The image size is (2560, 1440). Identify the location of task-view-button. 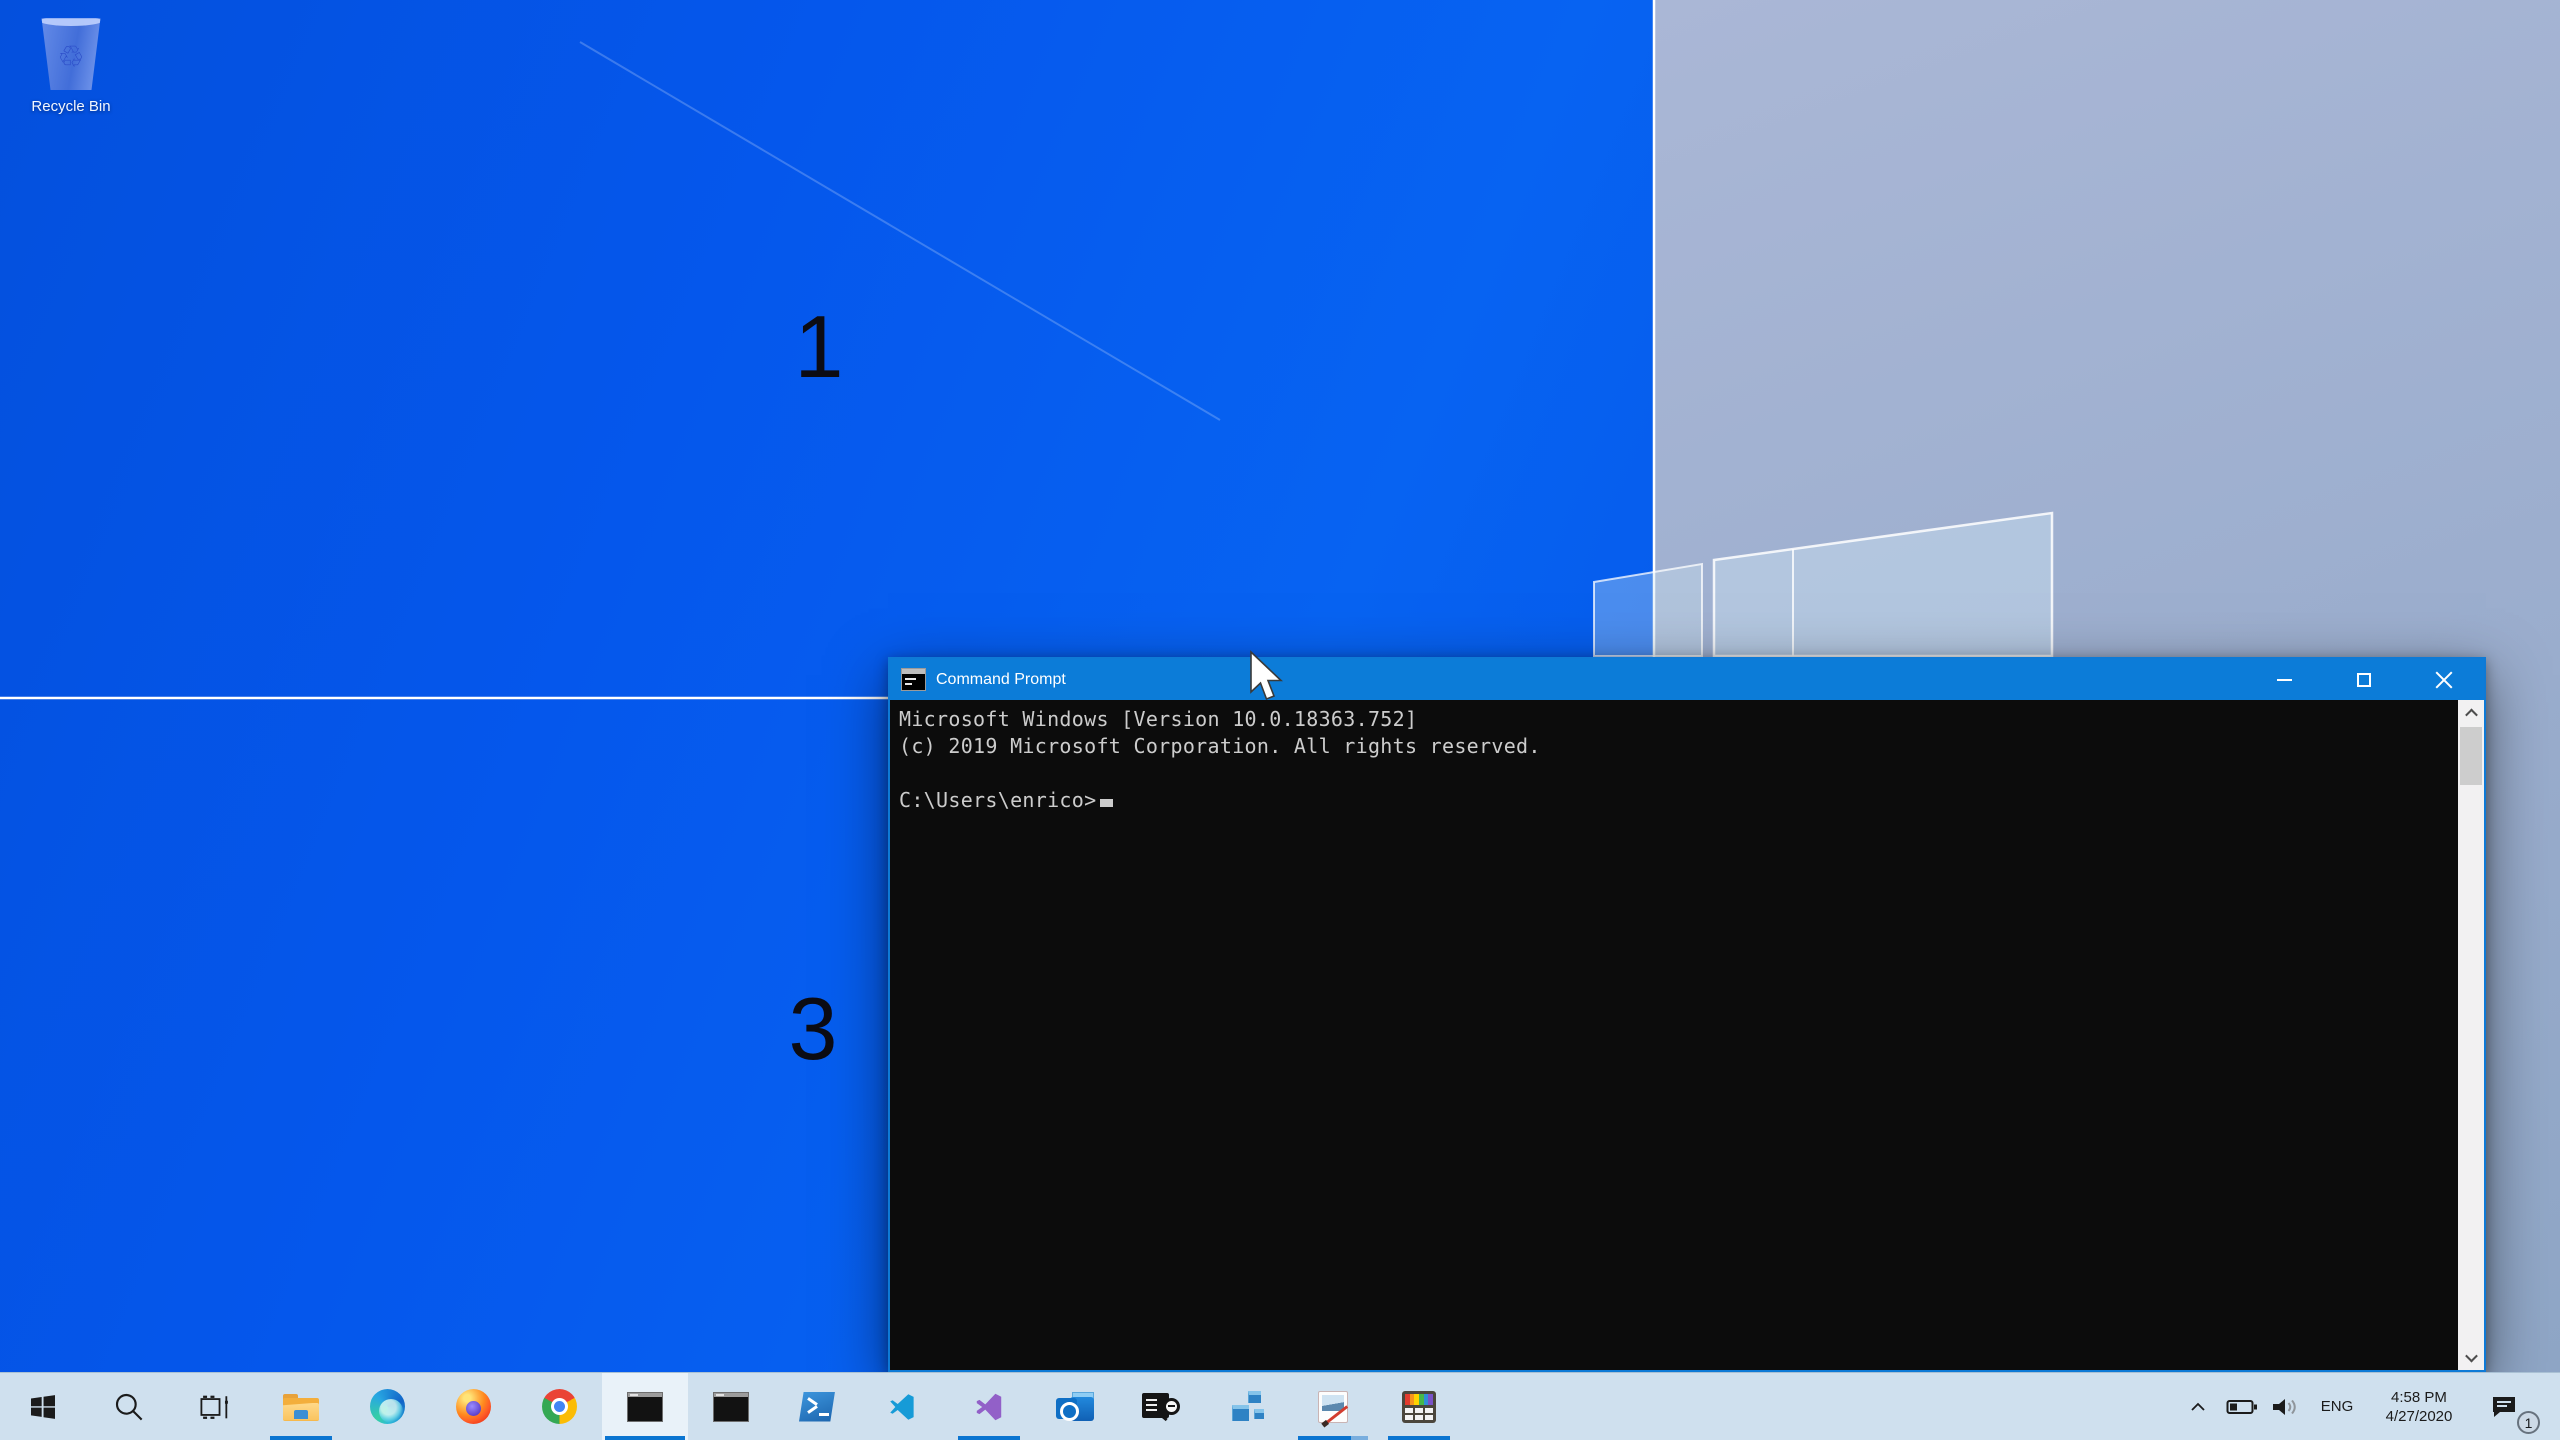
(215, 1406).